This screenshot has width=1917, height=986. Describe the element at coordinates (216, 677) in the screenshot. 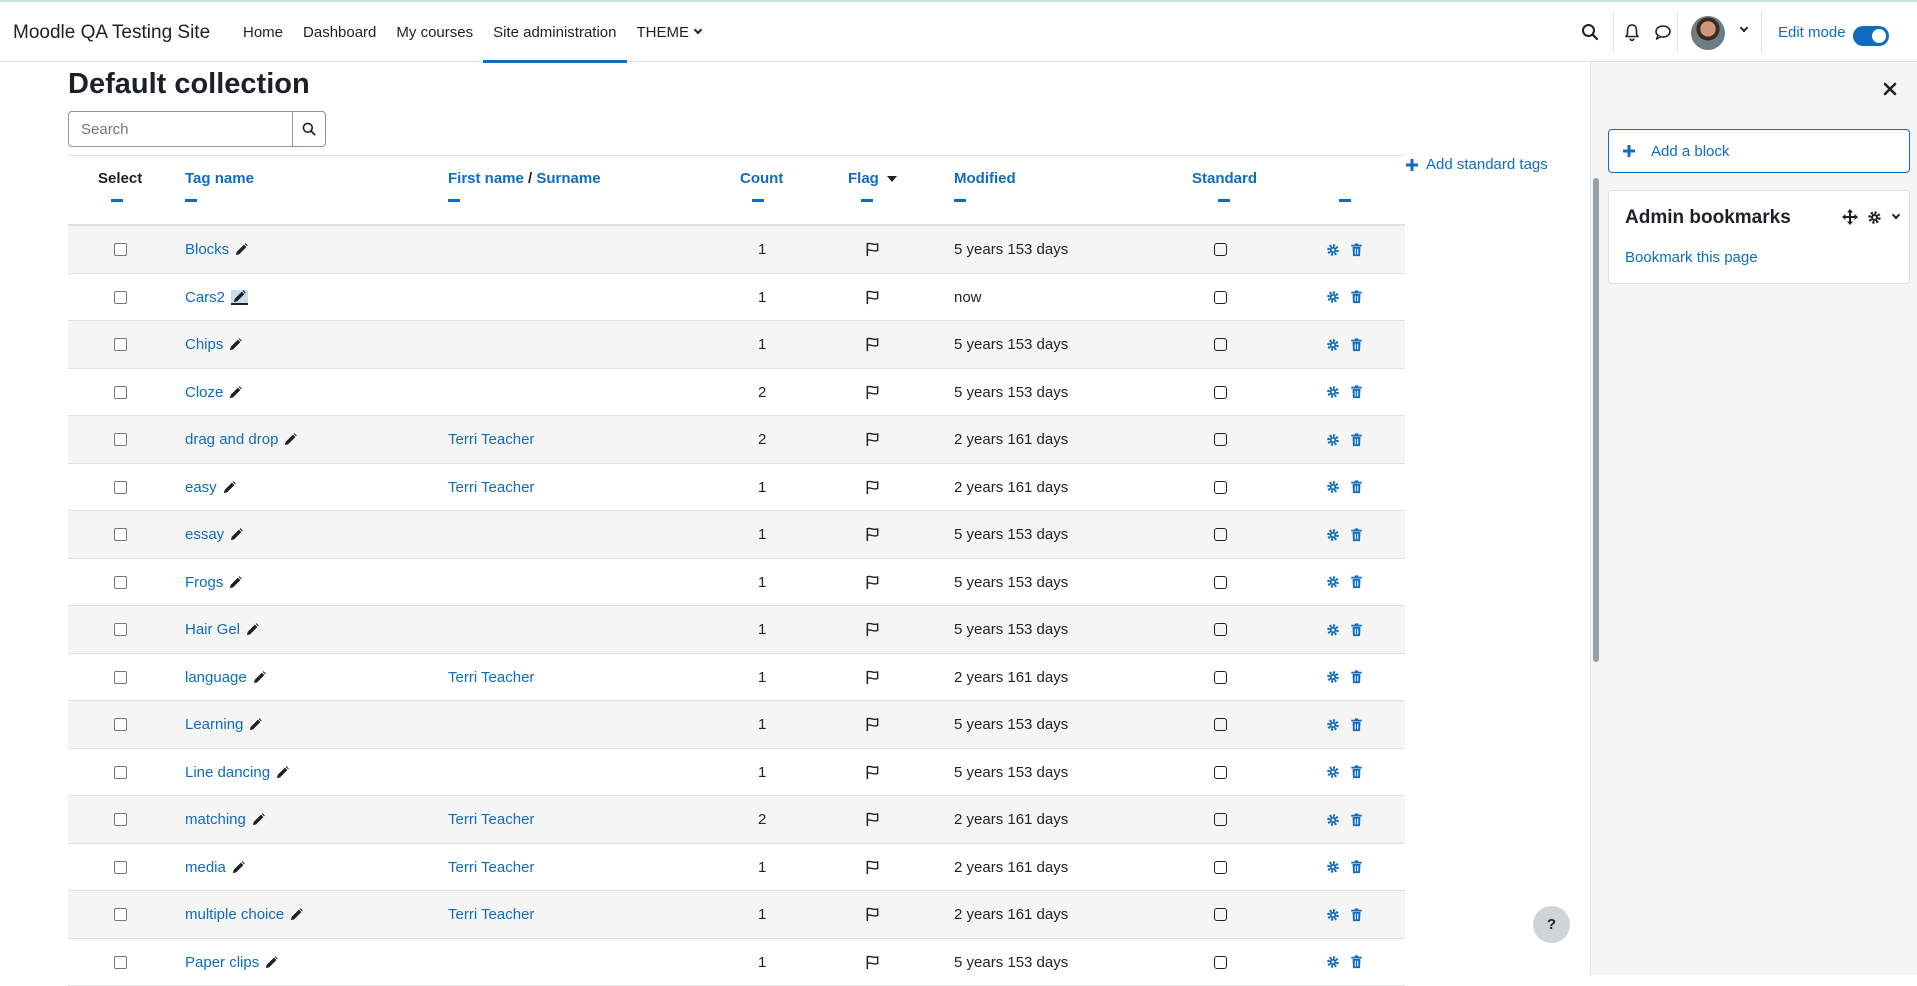

I see `tag-name-link: language` at that location.